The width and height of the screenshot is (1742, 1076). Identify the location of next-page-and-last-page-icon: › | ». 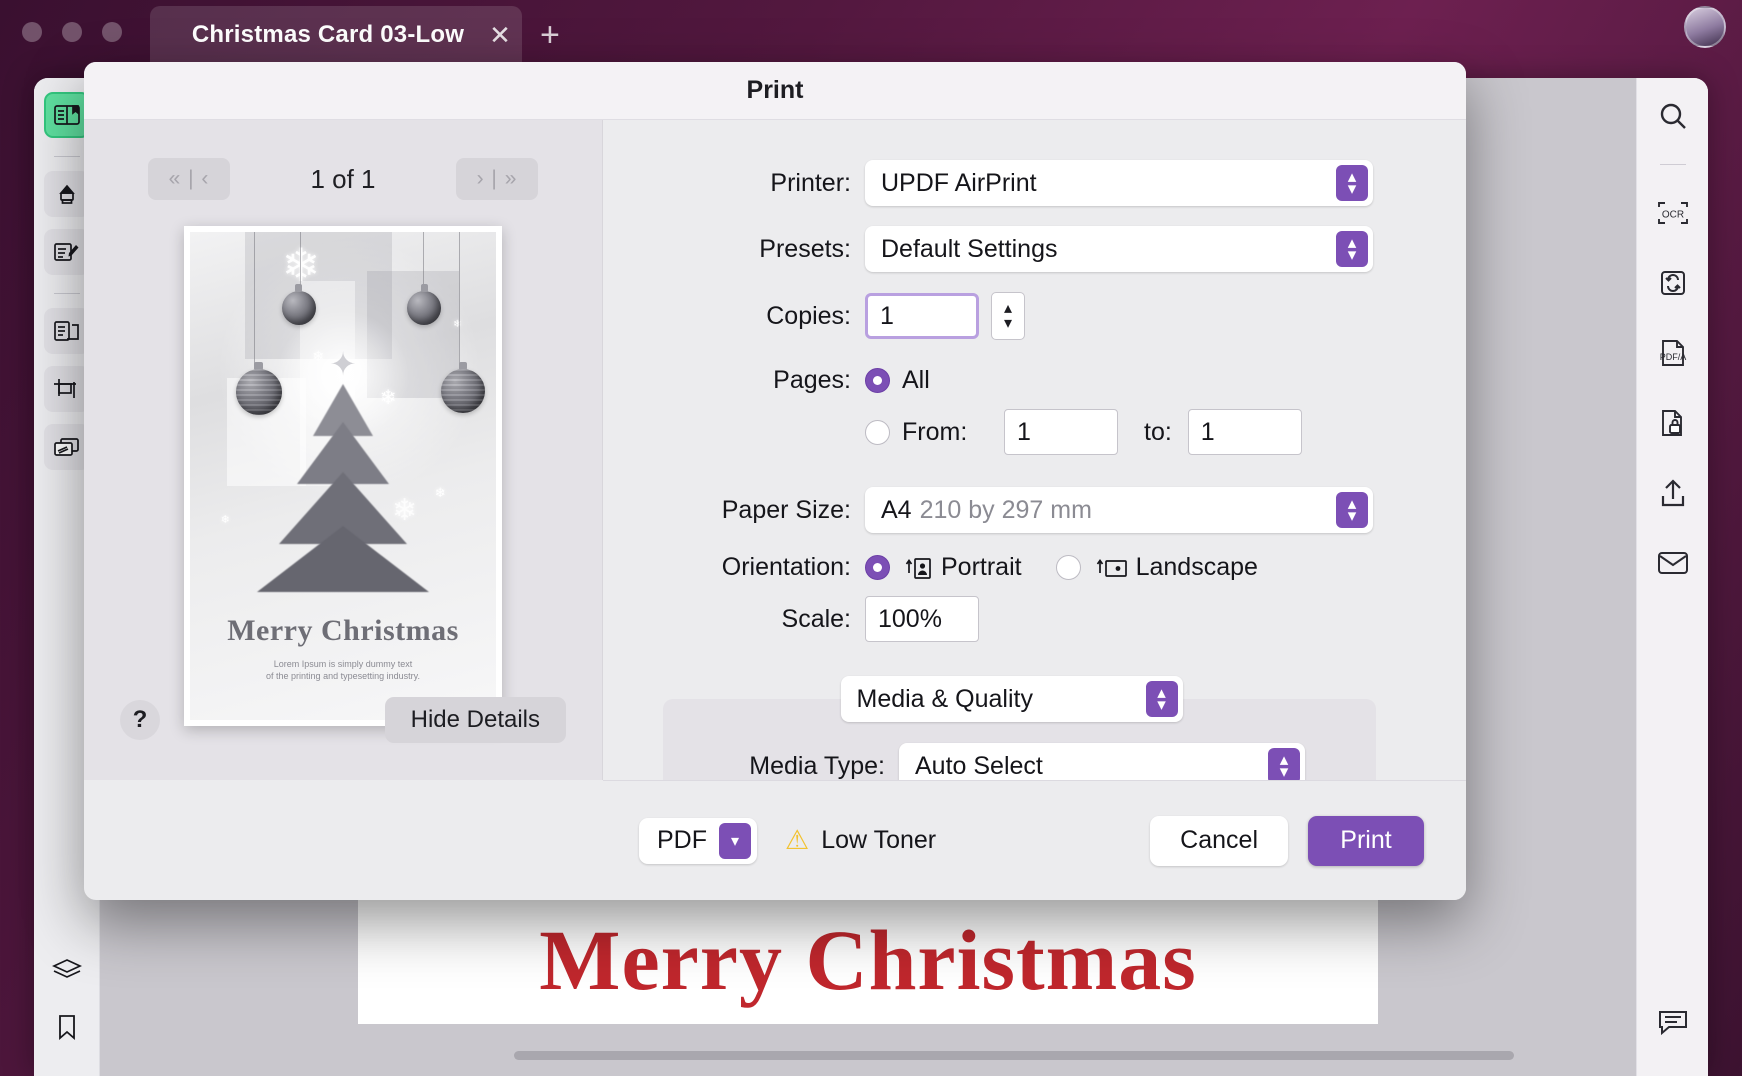
(497, 179).